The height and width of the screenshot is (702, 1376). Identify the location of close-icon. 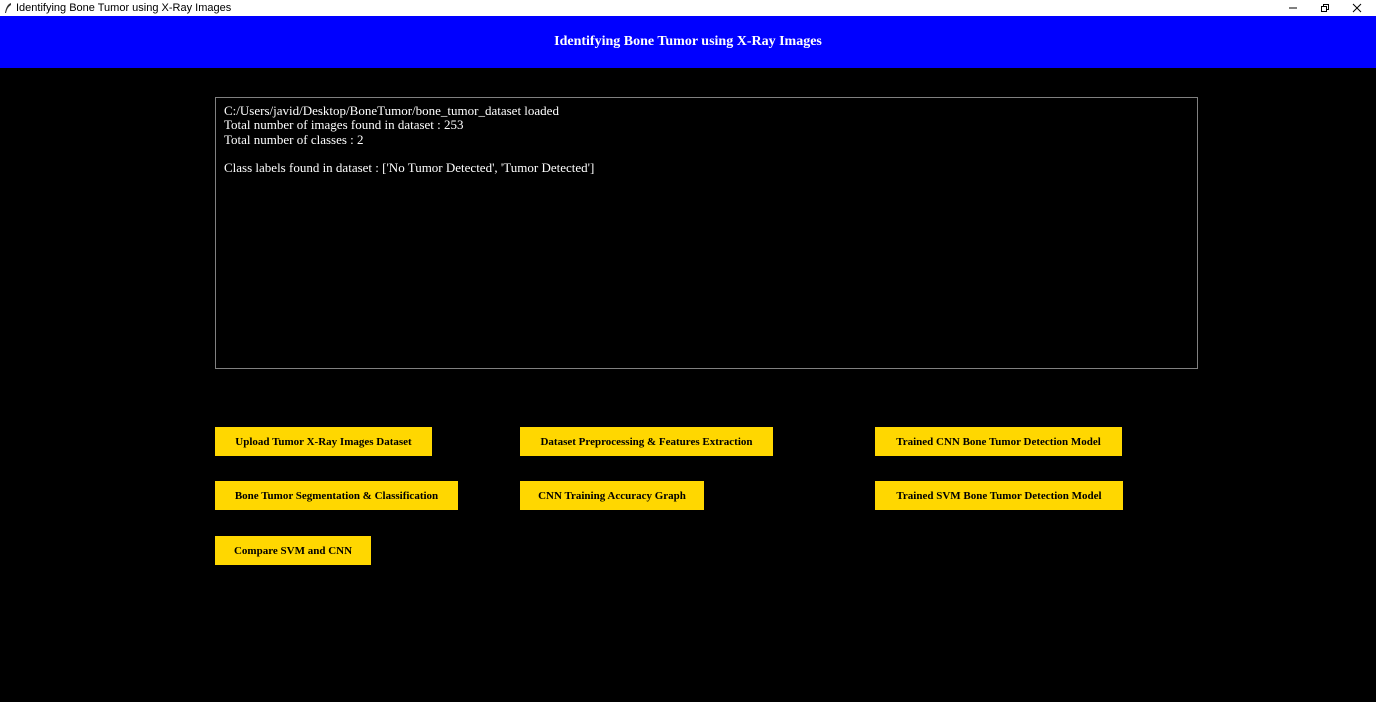
(1357, 8).